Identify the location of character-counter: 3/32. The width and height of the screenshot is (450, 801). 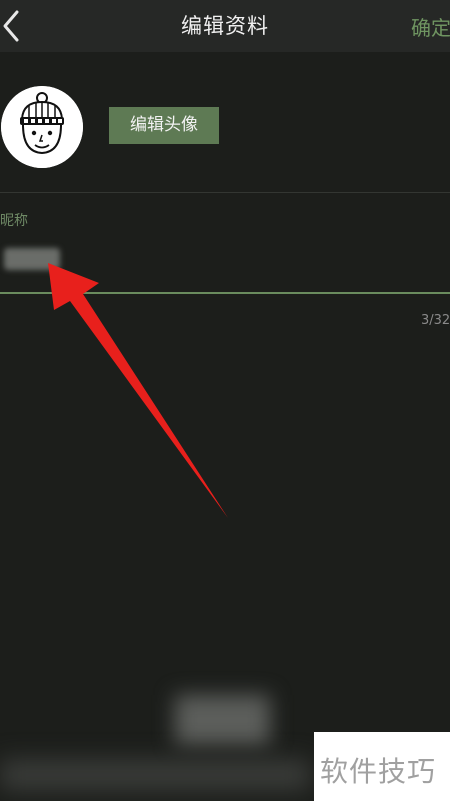
(435, 320).